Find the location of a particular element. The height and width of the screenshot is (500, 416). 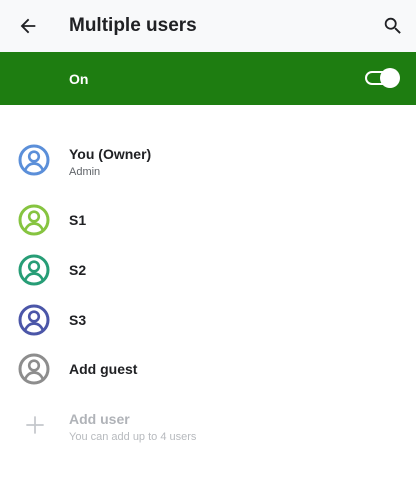

user-row-s3: S3 is located at coordinates (208, 320).